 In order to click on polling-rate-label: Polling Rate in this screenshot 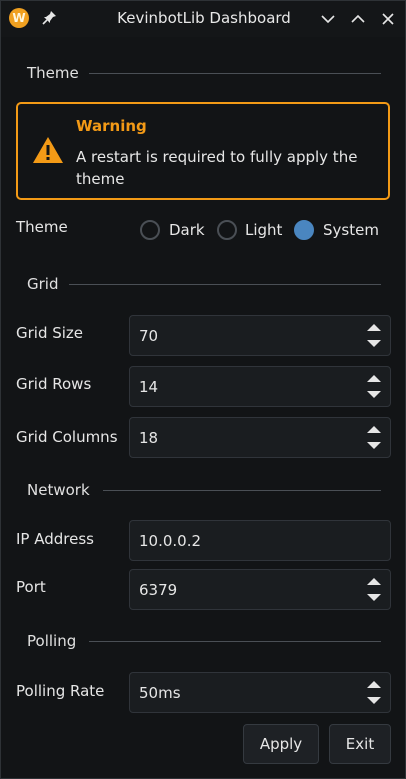, I will do `click(60, 691)`.